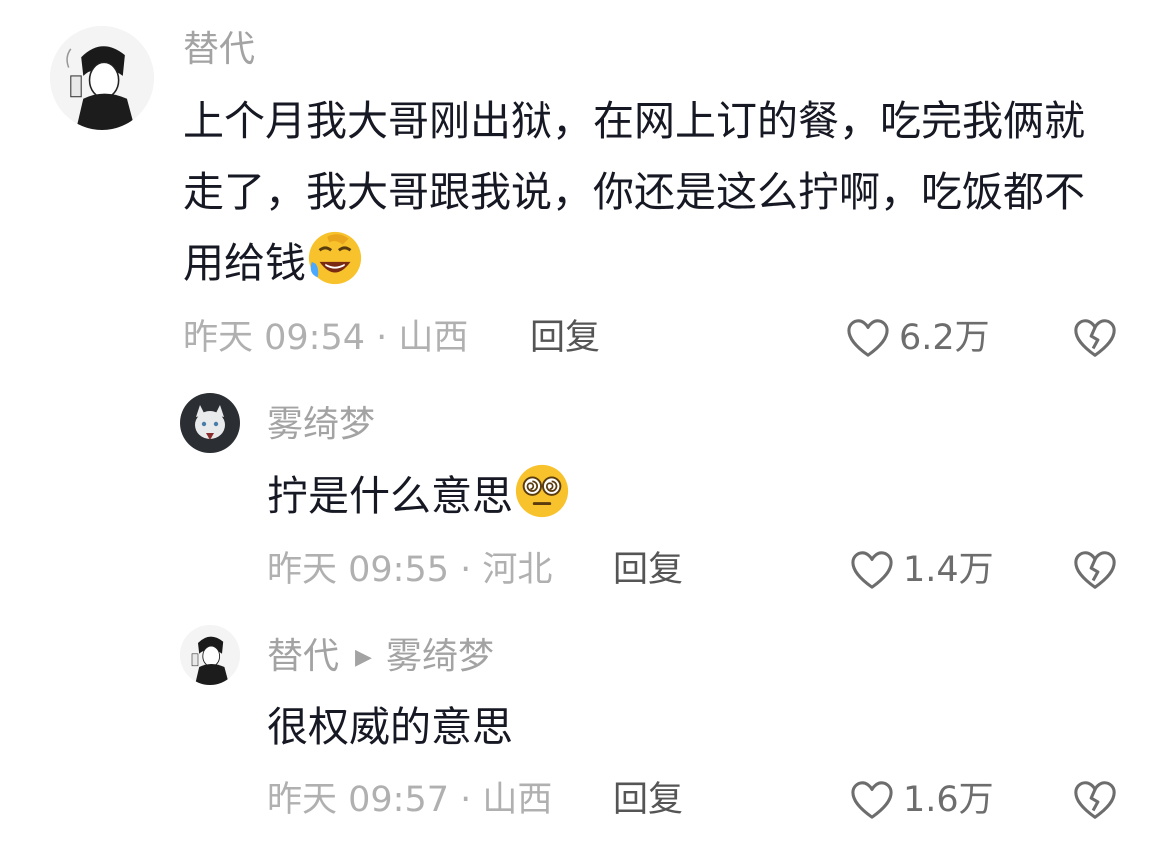 The height and width of the screenshot is (848, 1170). I want to click on like-button: 6.2万, so click(917, 338).